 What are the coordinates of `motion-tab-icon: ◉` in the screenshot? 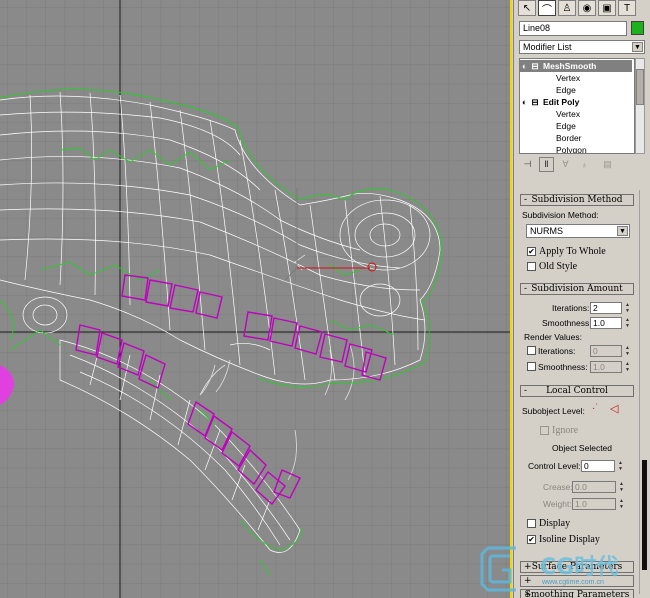 It's located at (587, 8).